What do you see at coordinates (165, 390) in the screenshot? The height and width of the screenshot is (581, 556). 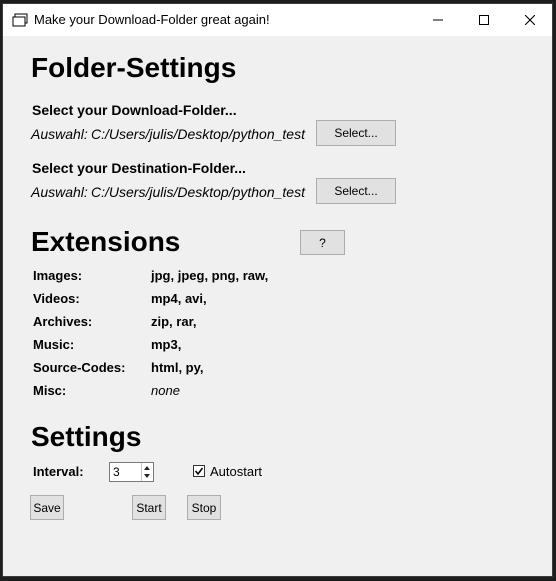 I see `extension-list: none` at bounding box center [165, 390].